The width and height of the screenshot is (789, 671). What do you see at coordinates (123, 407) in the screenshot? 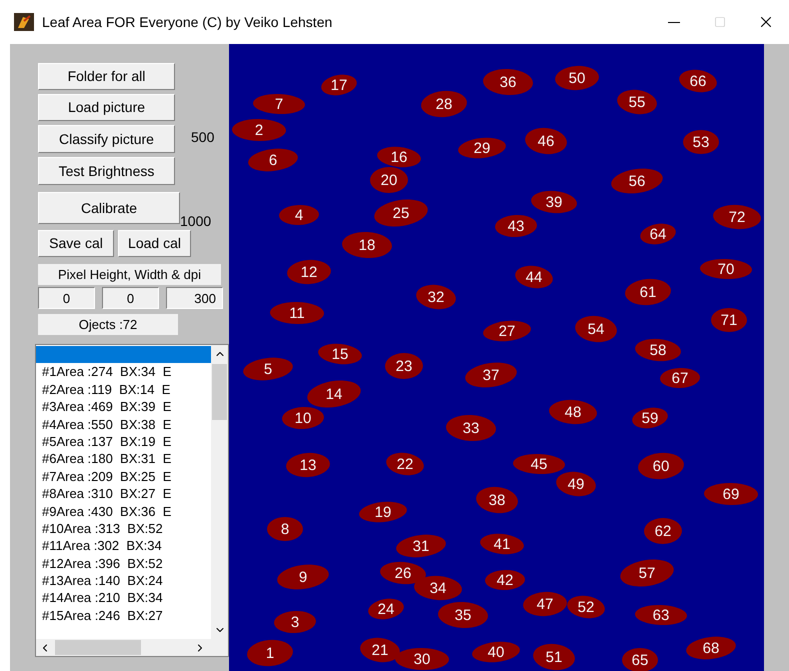
I see `list-item: #3Area :469 BX:39 E` at bounding box center [123, 407].